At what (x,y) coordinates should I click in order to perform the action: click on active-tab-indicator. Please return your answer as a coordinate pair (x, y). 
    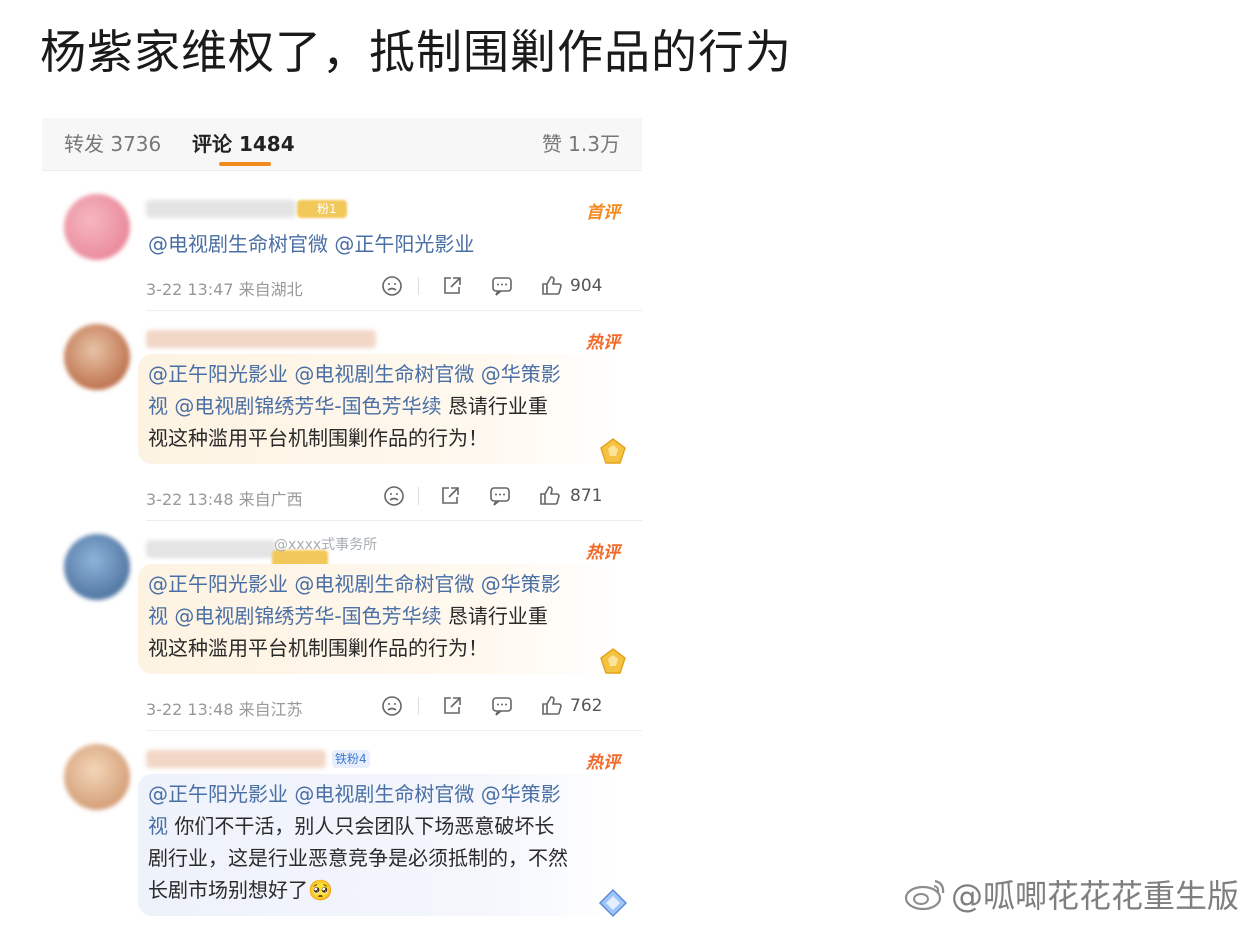
    Looking at the image, I should click on (245, 164).